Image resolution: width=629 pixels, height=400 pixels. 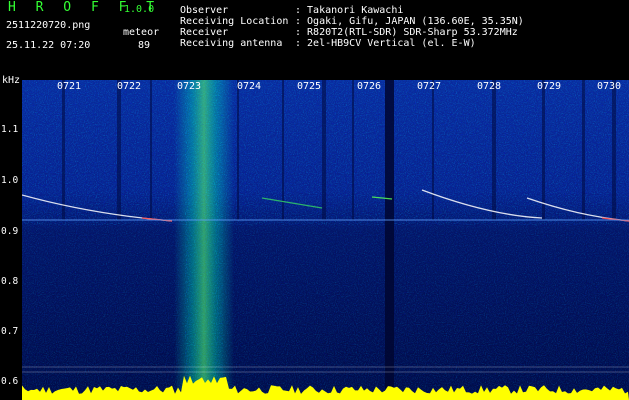 I want to click on time-tick: 0725, so click(x=309, y=86).